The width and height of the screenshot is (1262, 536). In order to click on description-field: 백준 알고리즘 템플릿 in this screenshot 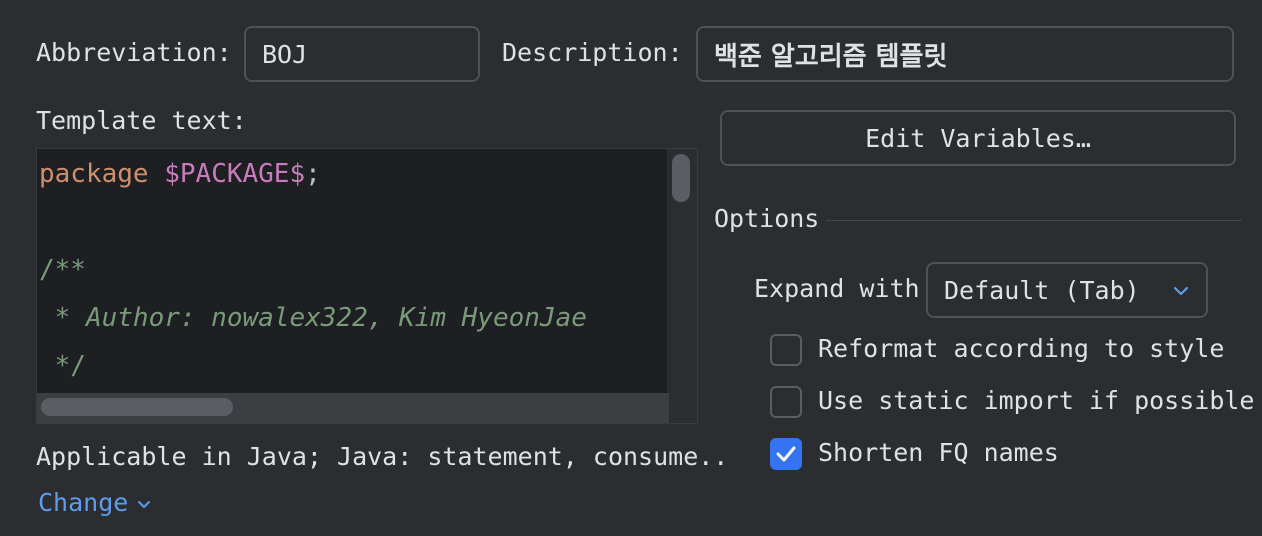, I will do `click(965, 54)`.